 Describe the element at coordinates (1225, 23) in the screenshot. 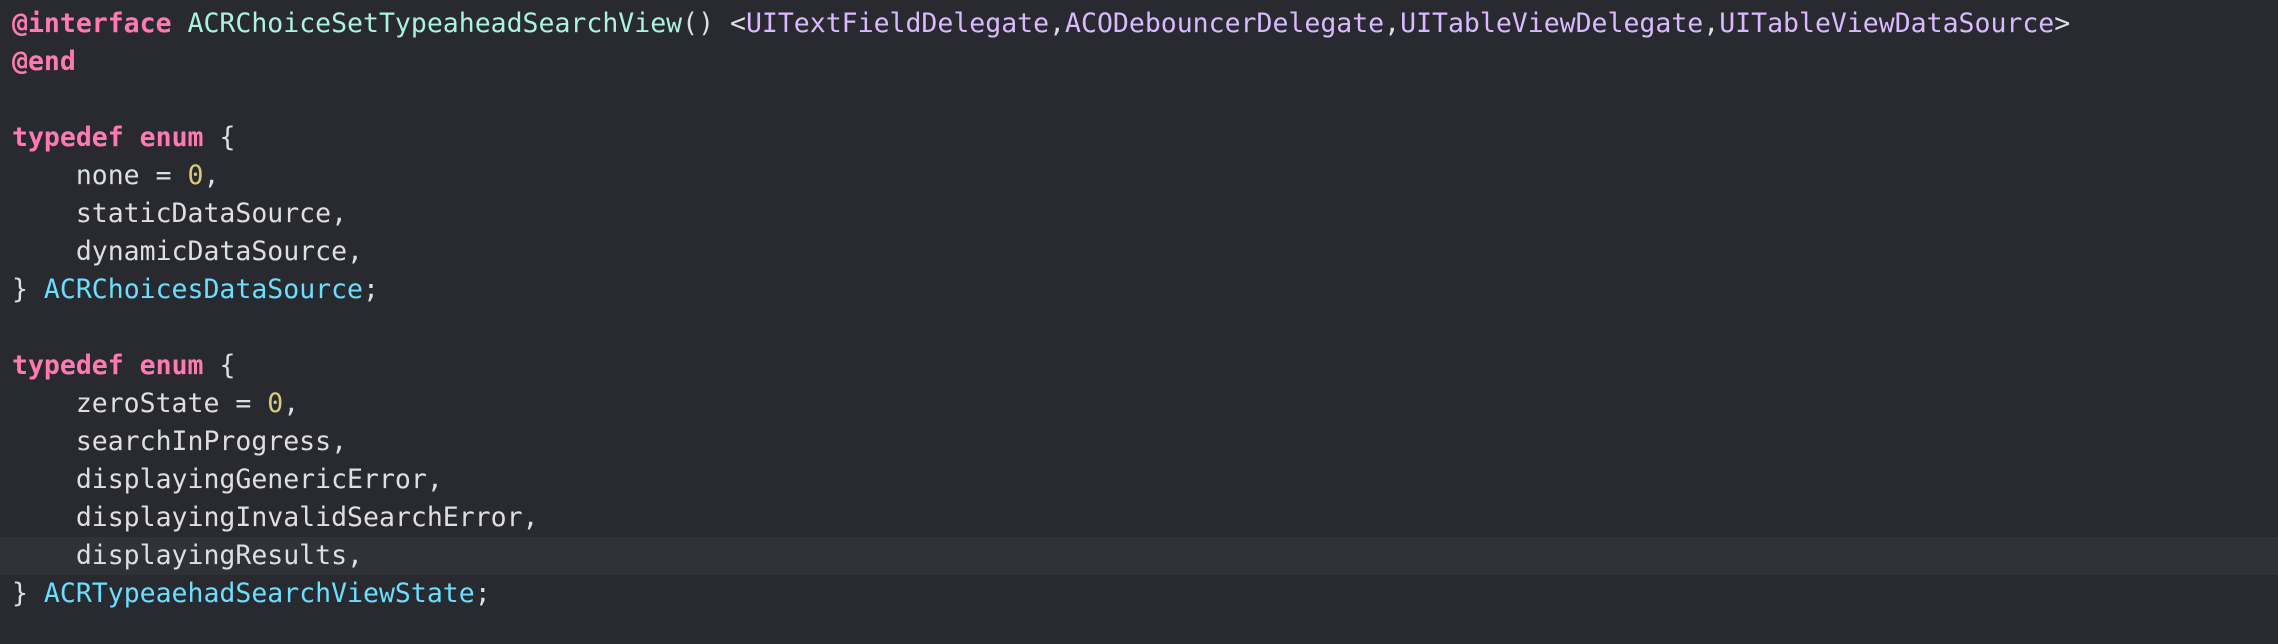

I see `code-token-type: ACODebouncerDelegate` at that location.